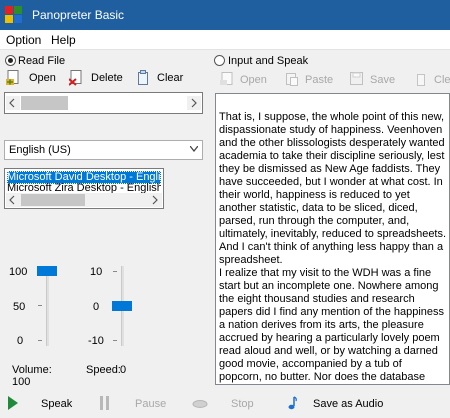  What do you see at coordinates (13, 403) in the screenshot?
I see `play-icon` at bounding box center [13, 403].